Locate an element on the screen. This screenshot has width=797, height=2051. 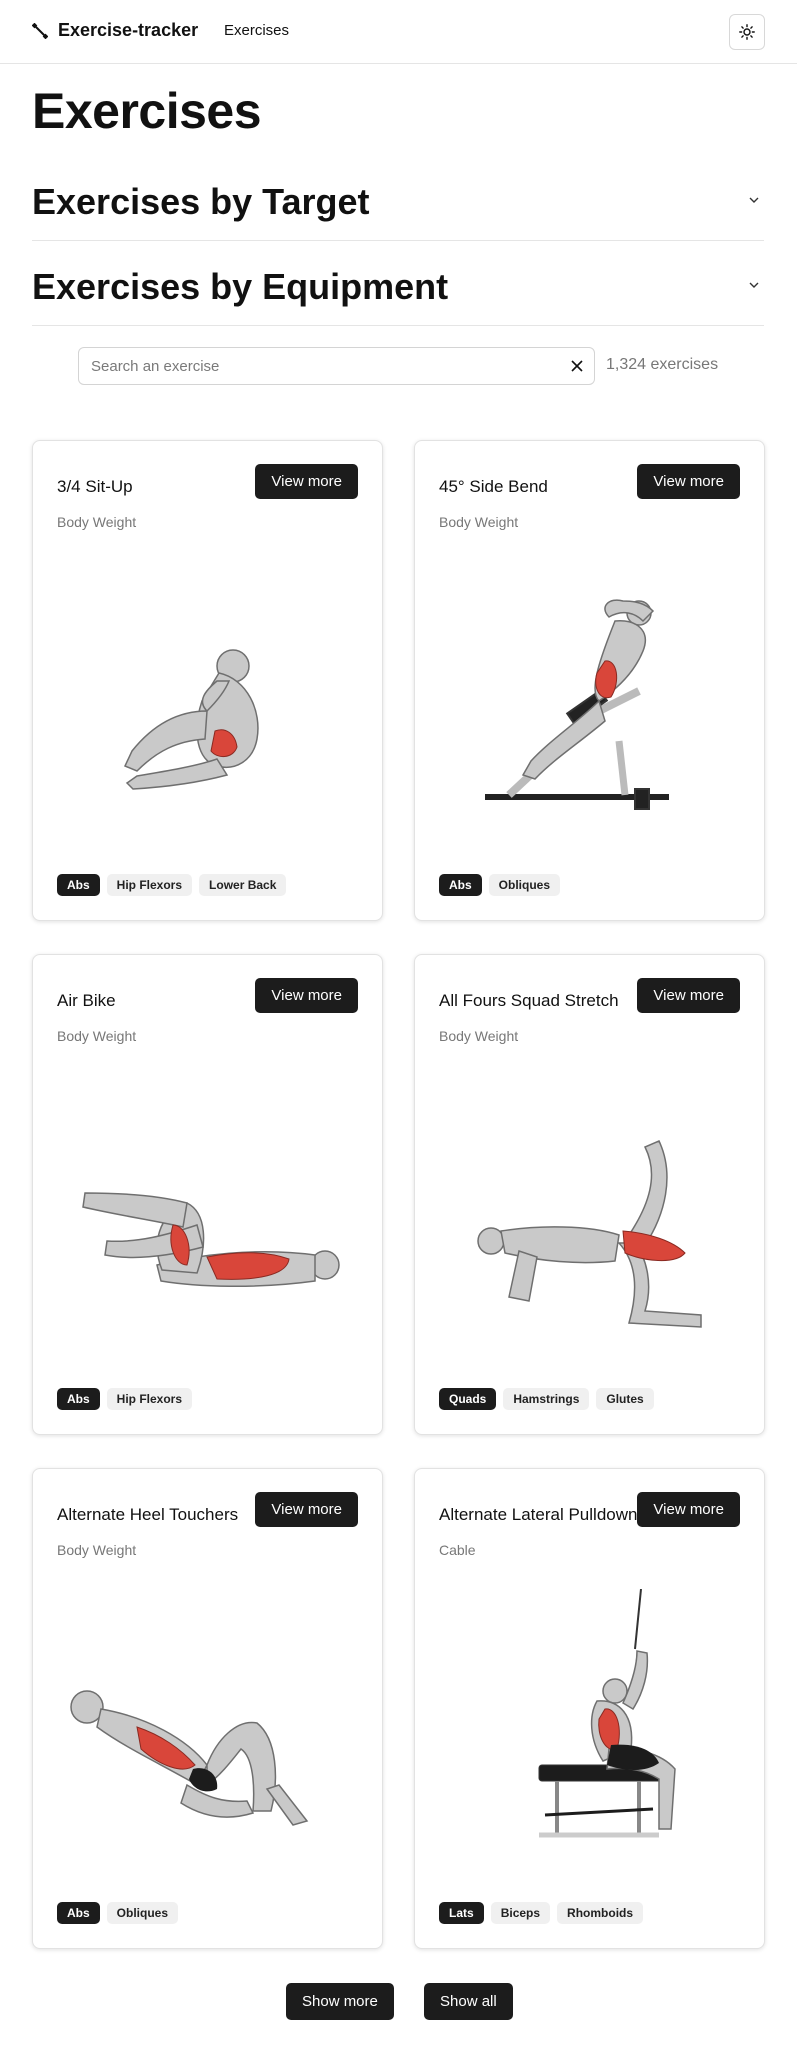
accordion-label: Exercises by Target is located at coordinates (201, 201).